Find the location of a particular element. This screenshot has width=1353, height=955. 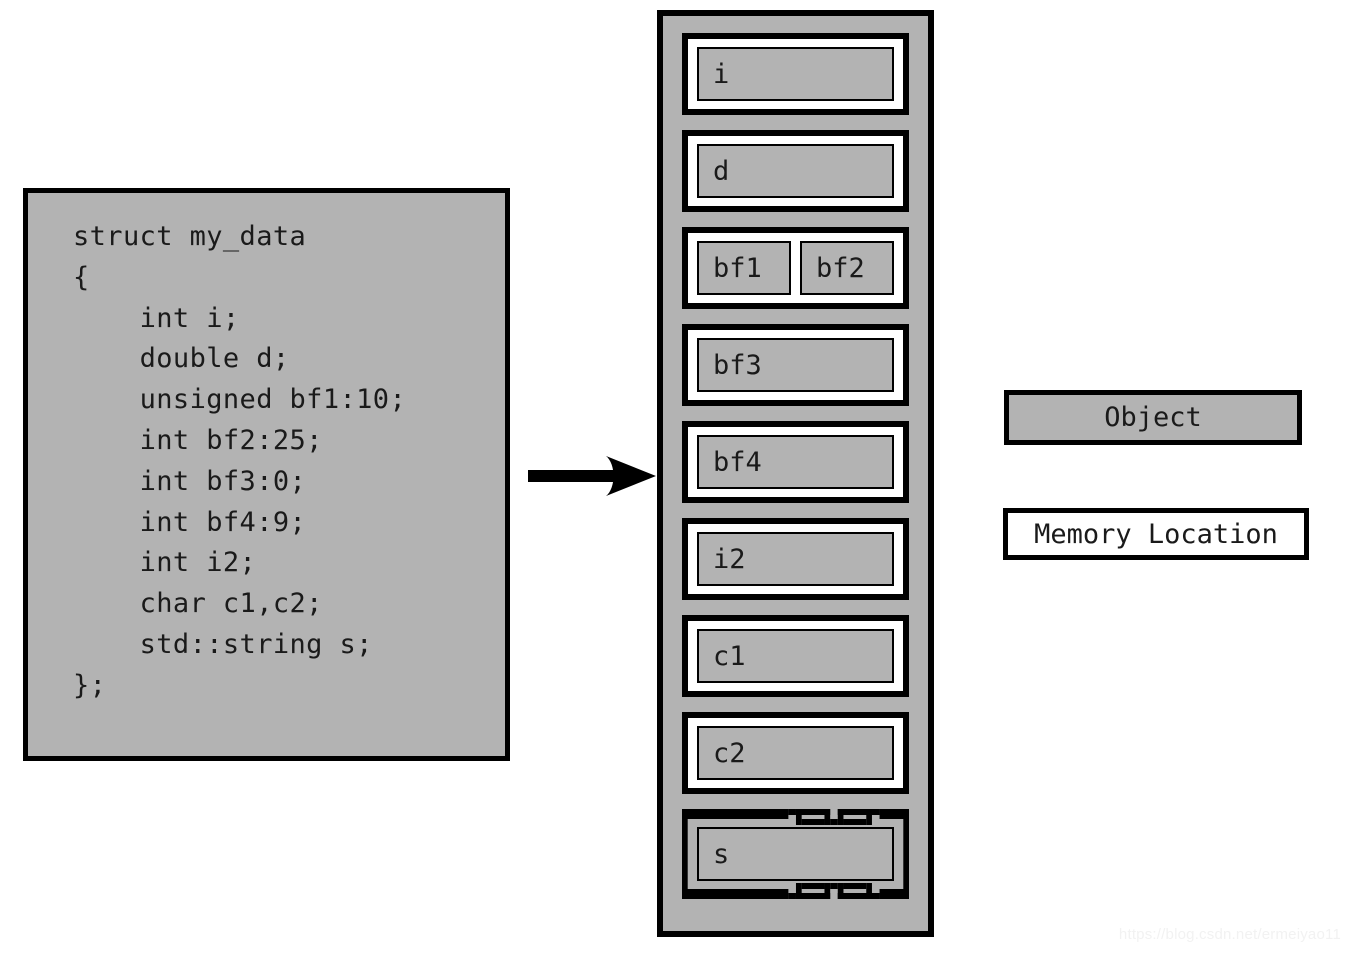

legend-object-label: Object is located at coordinates (1153, 417).